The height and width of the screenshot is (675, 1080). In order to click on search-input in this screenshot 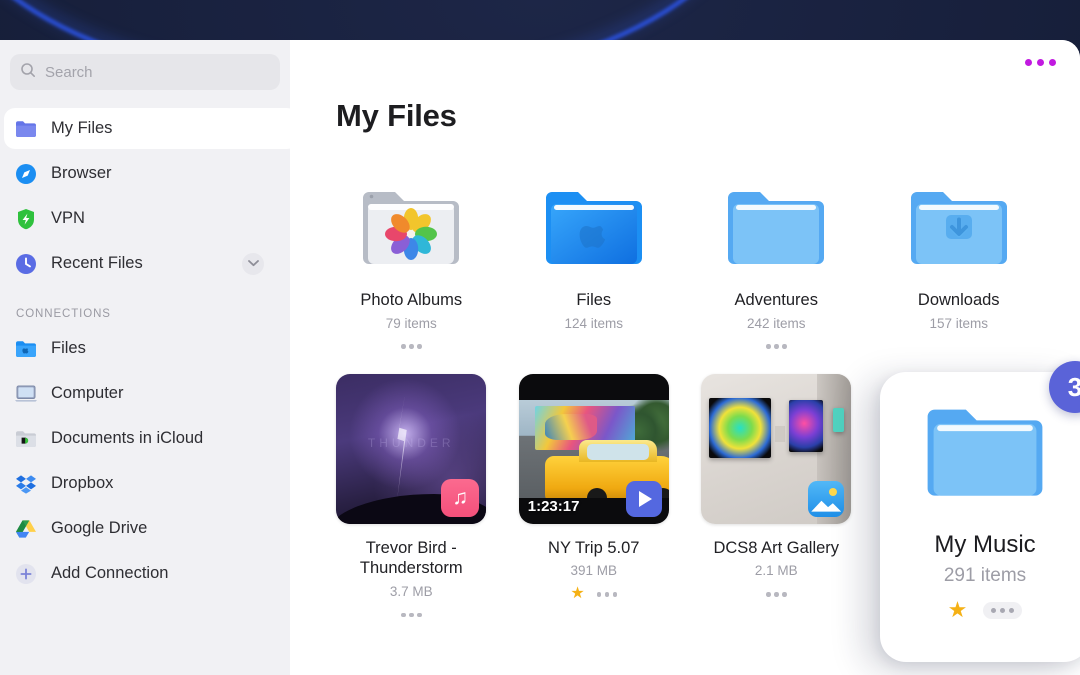, I will do `click(157, 72)`.